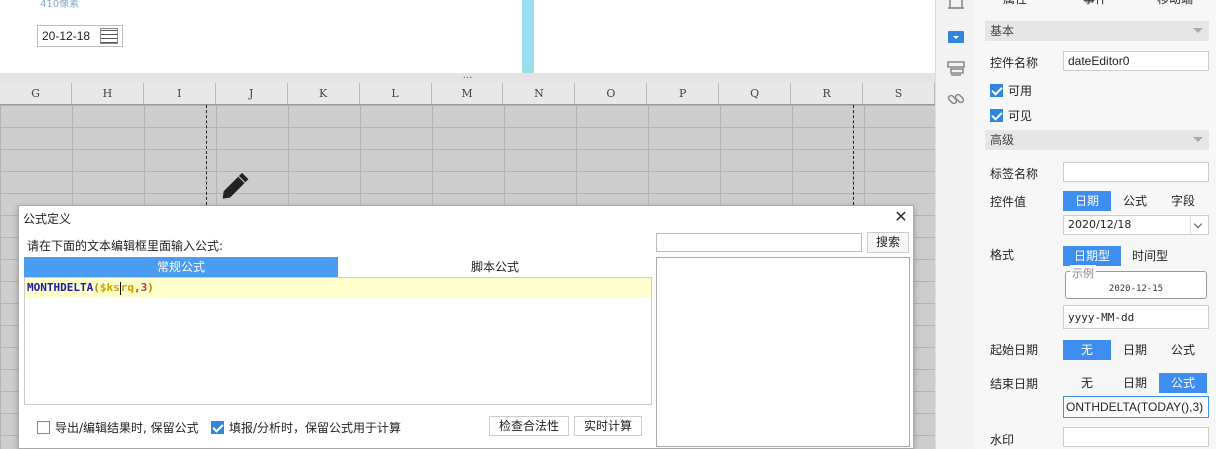  I want to click on format-label: 格式, so click(1002, 255).